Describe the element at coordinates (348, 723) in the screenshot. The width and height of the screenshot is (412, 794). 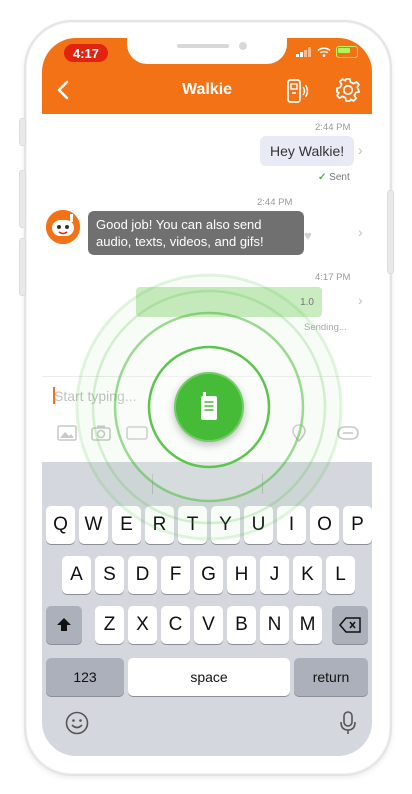
I see `microphone-icon` at that location.